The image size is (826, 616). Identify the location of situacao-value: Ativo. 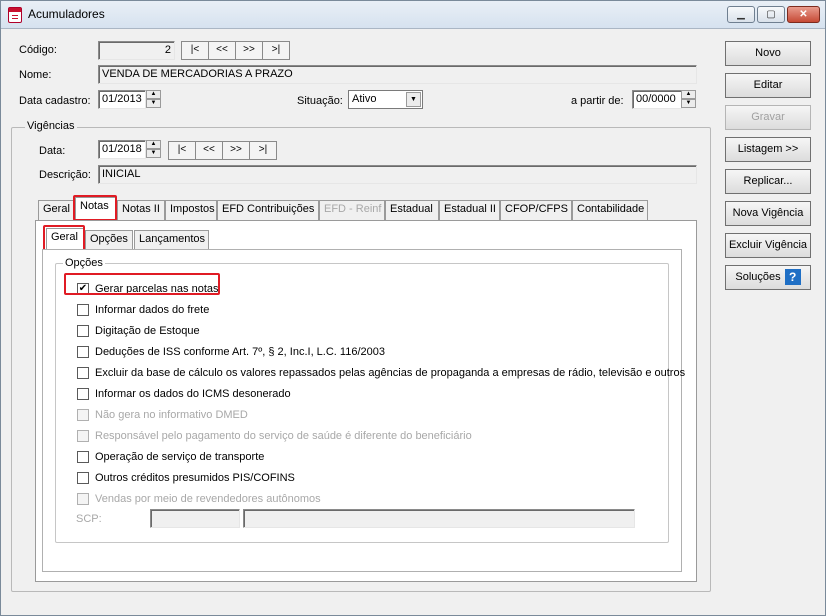
(364, 99).